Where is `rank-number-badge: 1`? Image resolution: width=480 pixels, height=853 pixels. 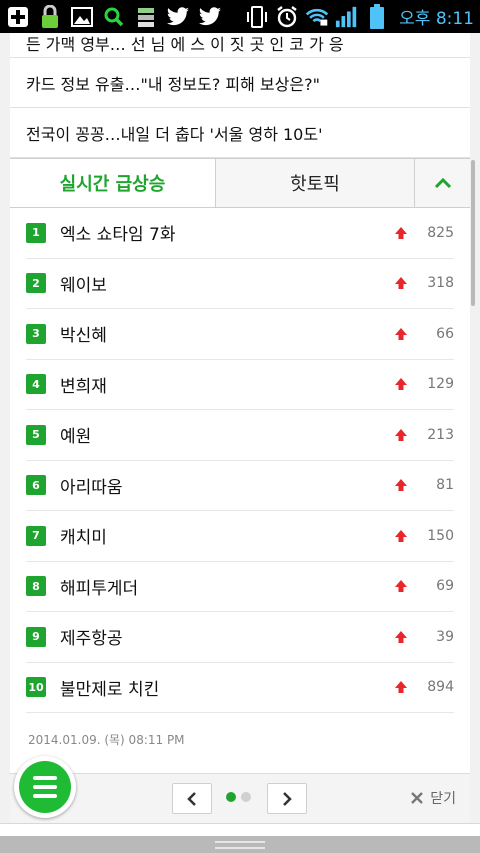
rank-number-badge: 1 is located at coordinates (36, 232).